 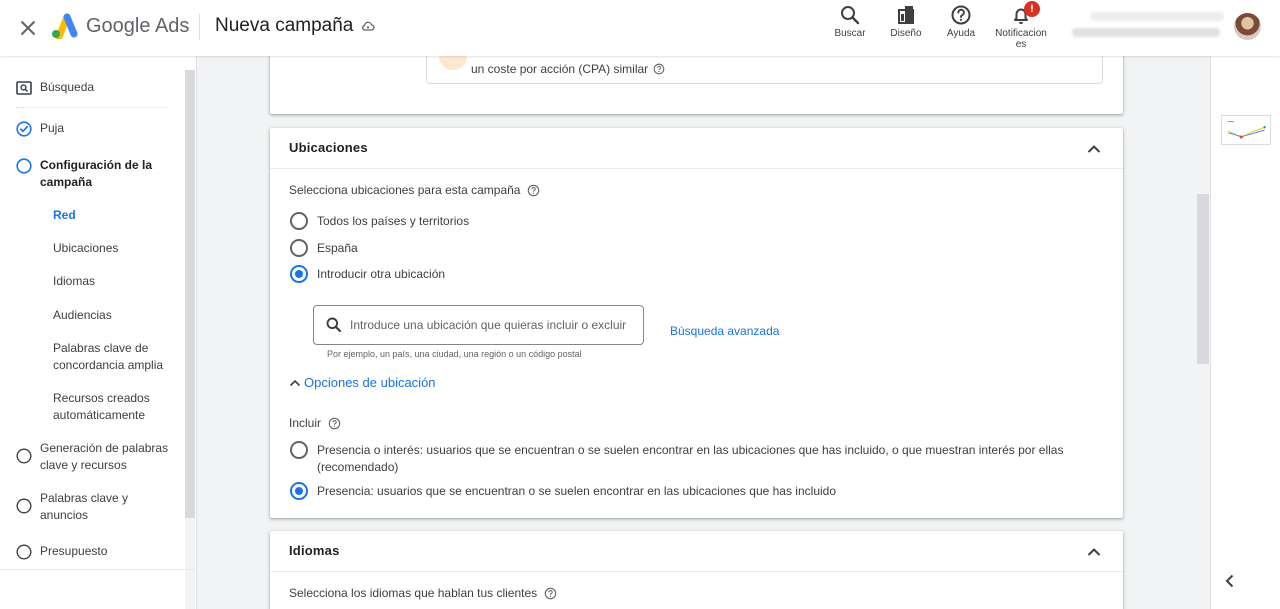 I want to click on nav-step-busqueda: Búsqueda, so click(x=55, y=87).